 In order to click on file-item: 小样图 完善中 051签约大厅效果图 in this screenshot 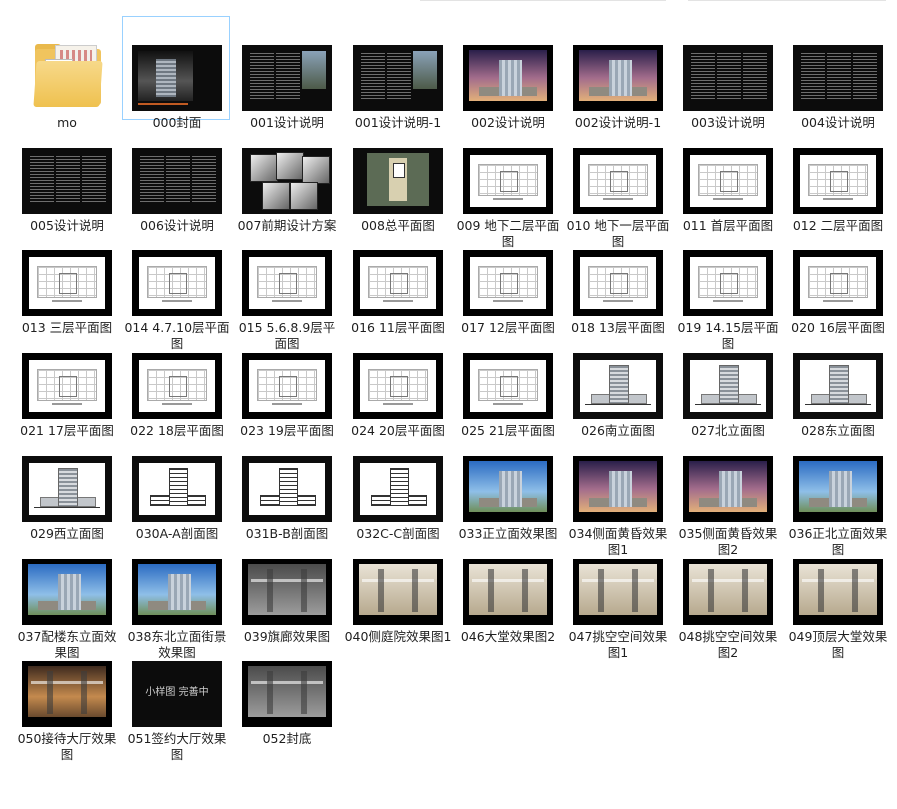, I will do `click(176, 697)`.